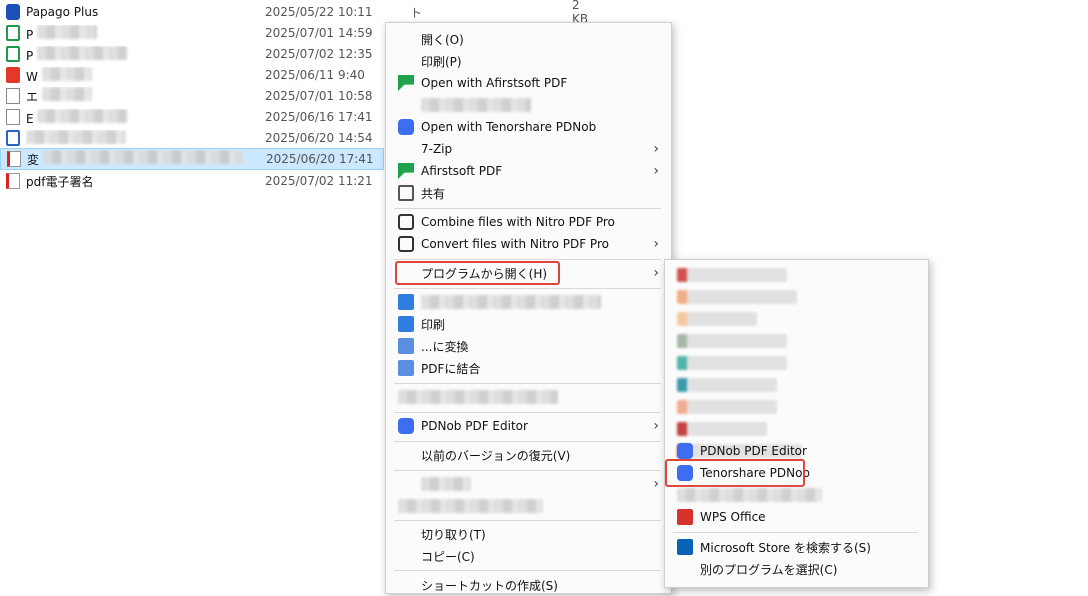  I want to click on menu-item-open: 開く(O), so click(528, 39).